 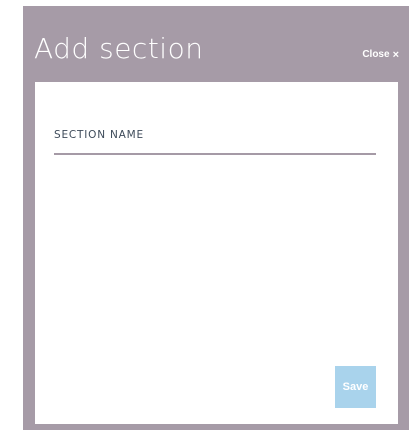 What do you see at coordinates (395, 55) in the screenshot?
I see `close-icon: ×` at bounding box center [395, 55].